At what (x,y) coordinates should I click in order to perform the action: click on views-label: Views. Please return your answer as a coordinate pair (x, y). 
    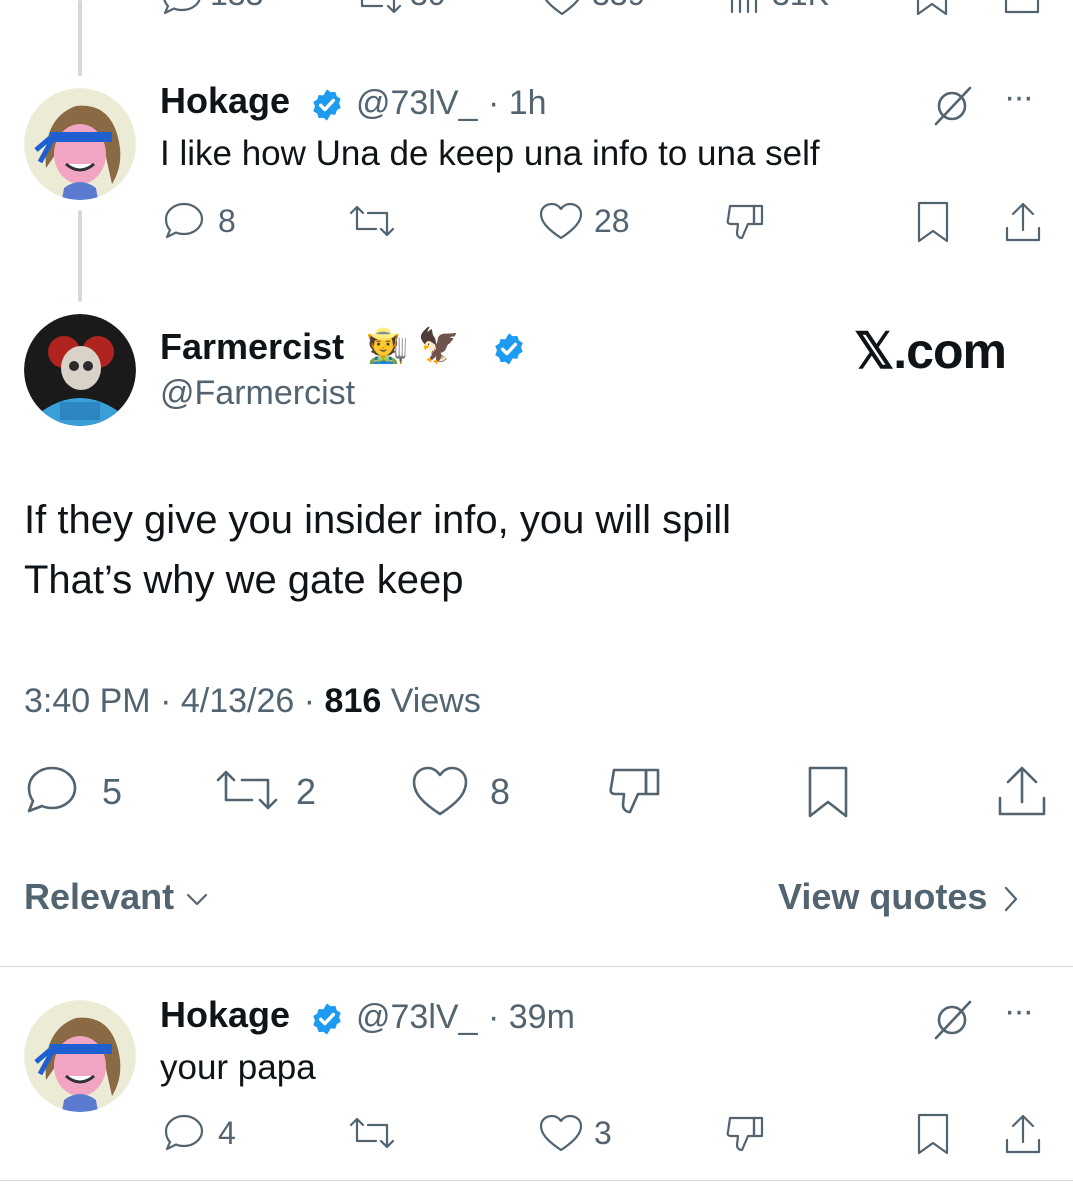
    Looking at the image, I should click on (435, 701).